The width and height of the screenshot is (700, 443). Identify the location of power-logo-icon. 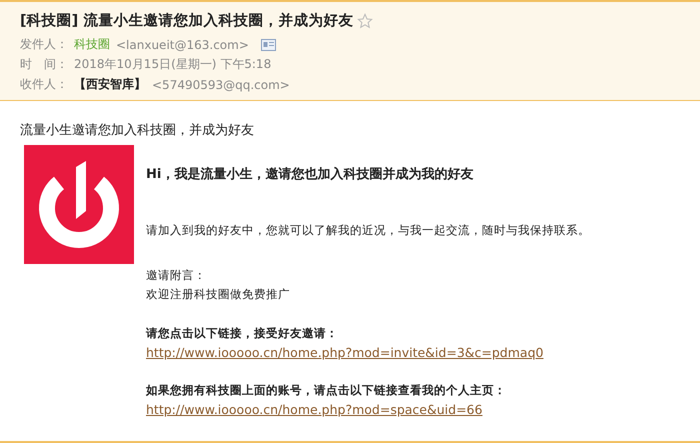
(79, 204).